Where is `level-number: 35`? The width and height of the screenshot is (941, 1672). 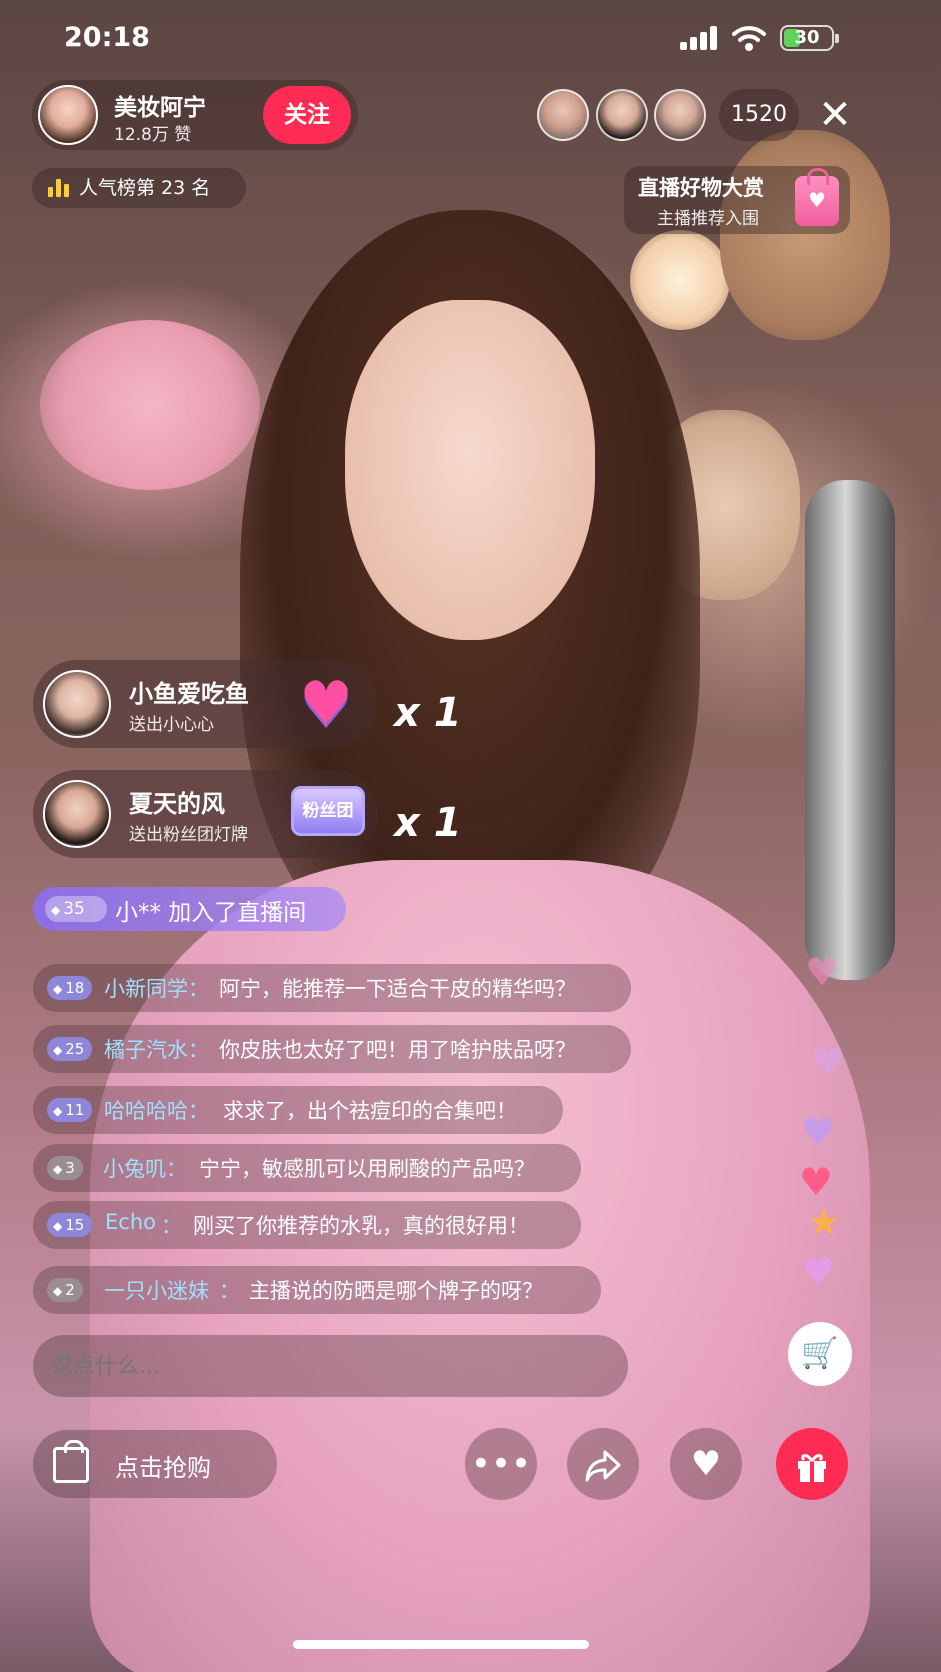 level-number: 35 is located at coordinates (74, 909).